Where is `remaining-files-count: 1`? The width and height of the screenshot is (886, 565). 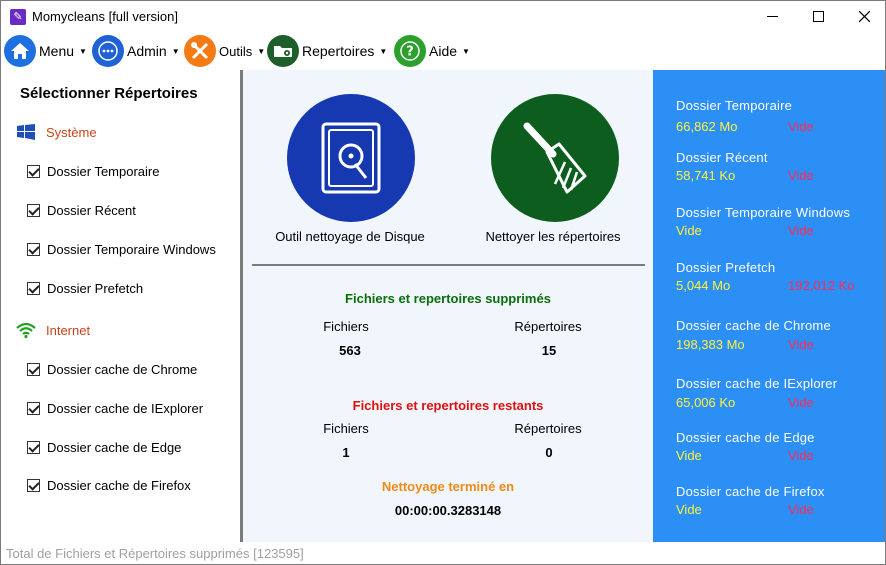 remaining-files-count: 1 is located at coordinates (346, 452).